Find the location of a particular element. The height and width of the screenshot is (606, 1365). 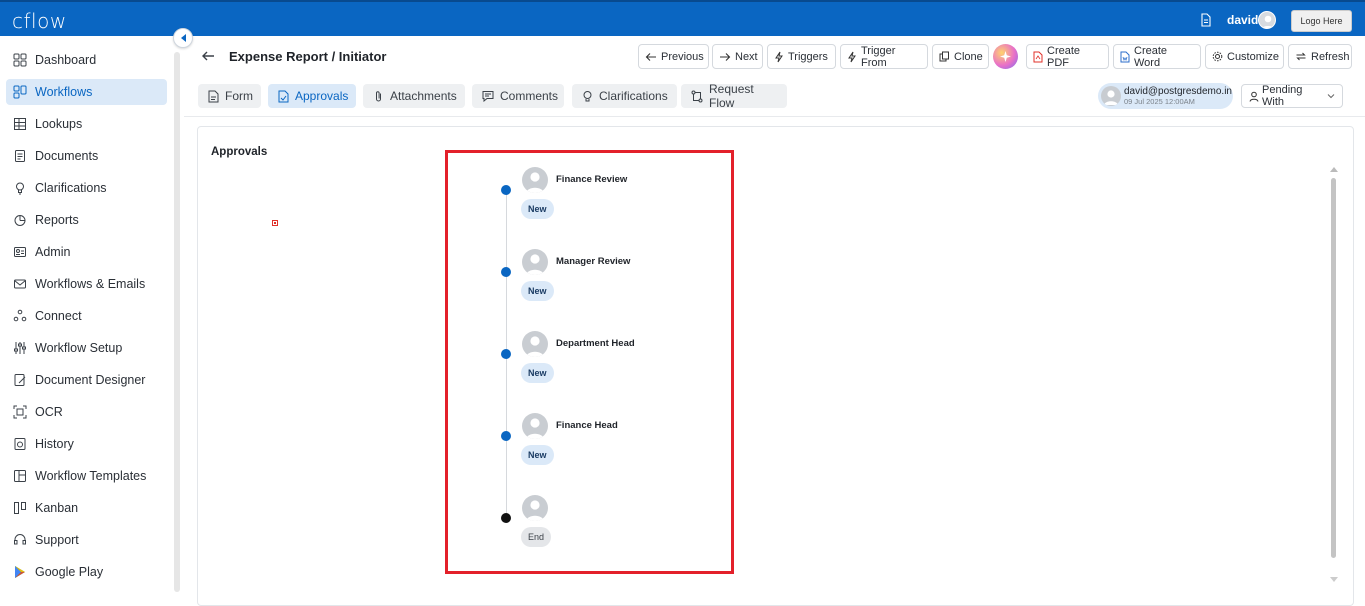

sidebar-item-workflows-emails: Workflows & Emails is located at coordinates (86, 284).